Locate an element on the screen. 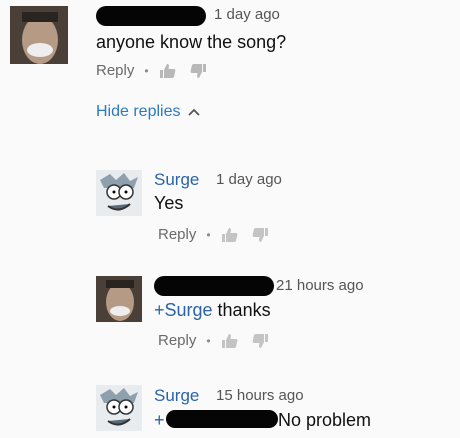  hide-replies-link: Hide replies is located at coordinates (148, 112).